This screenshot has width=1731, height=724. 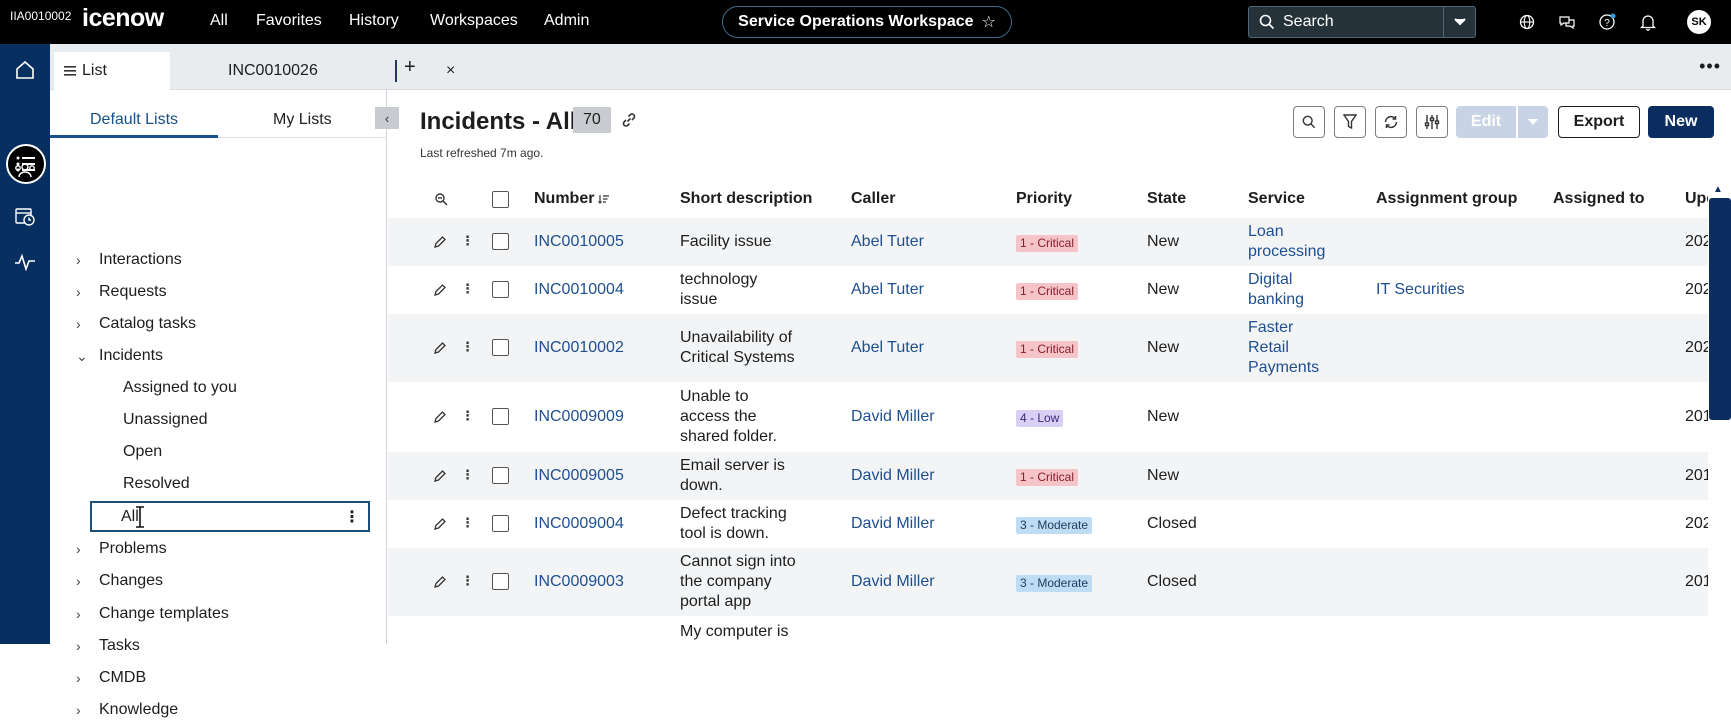 I want to click on search-list-button, so click(x=1309, y=122).